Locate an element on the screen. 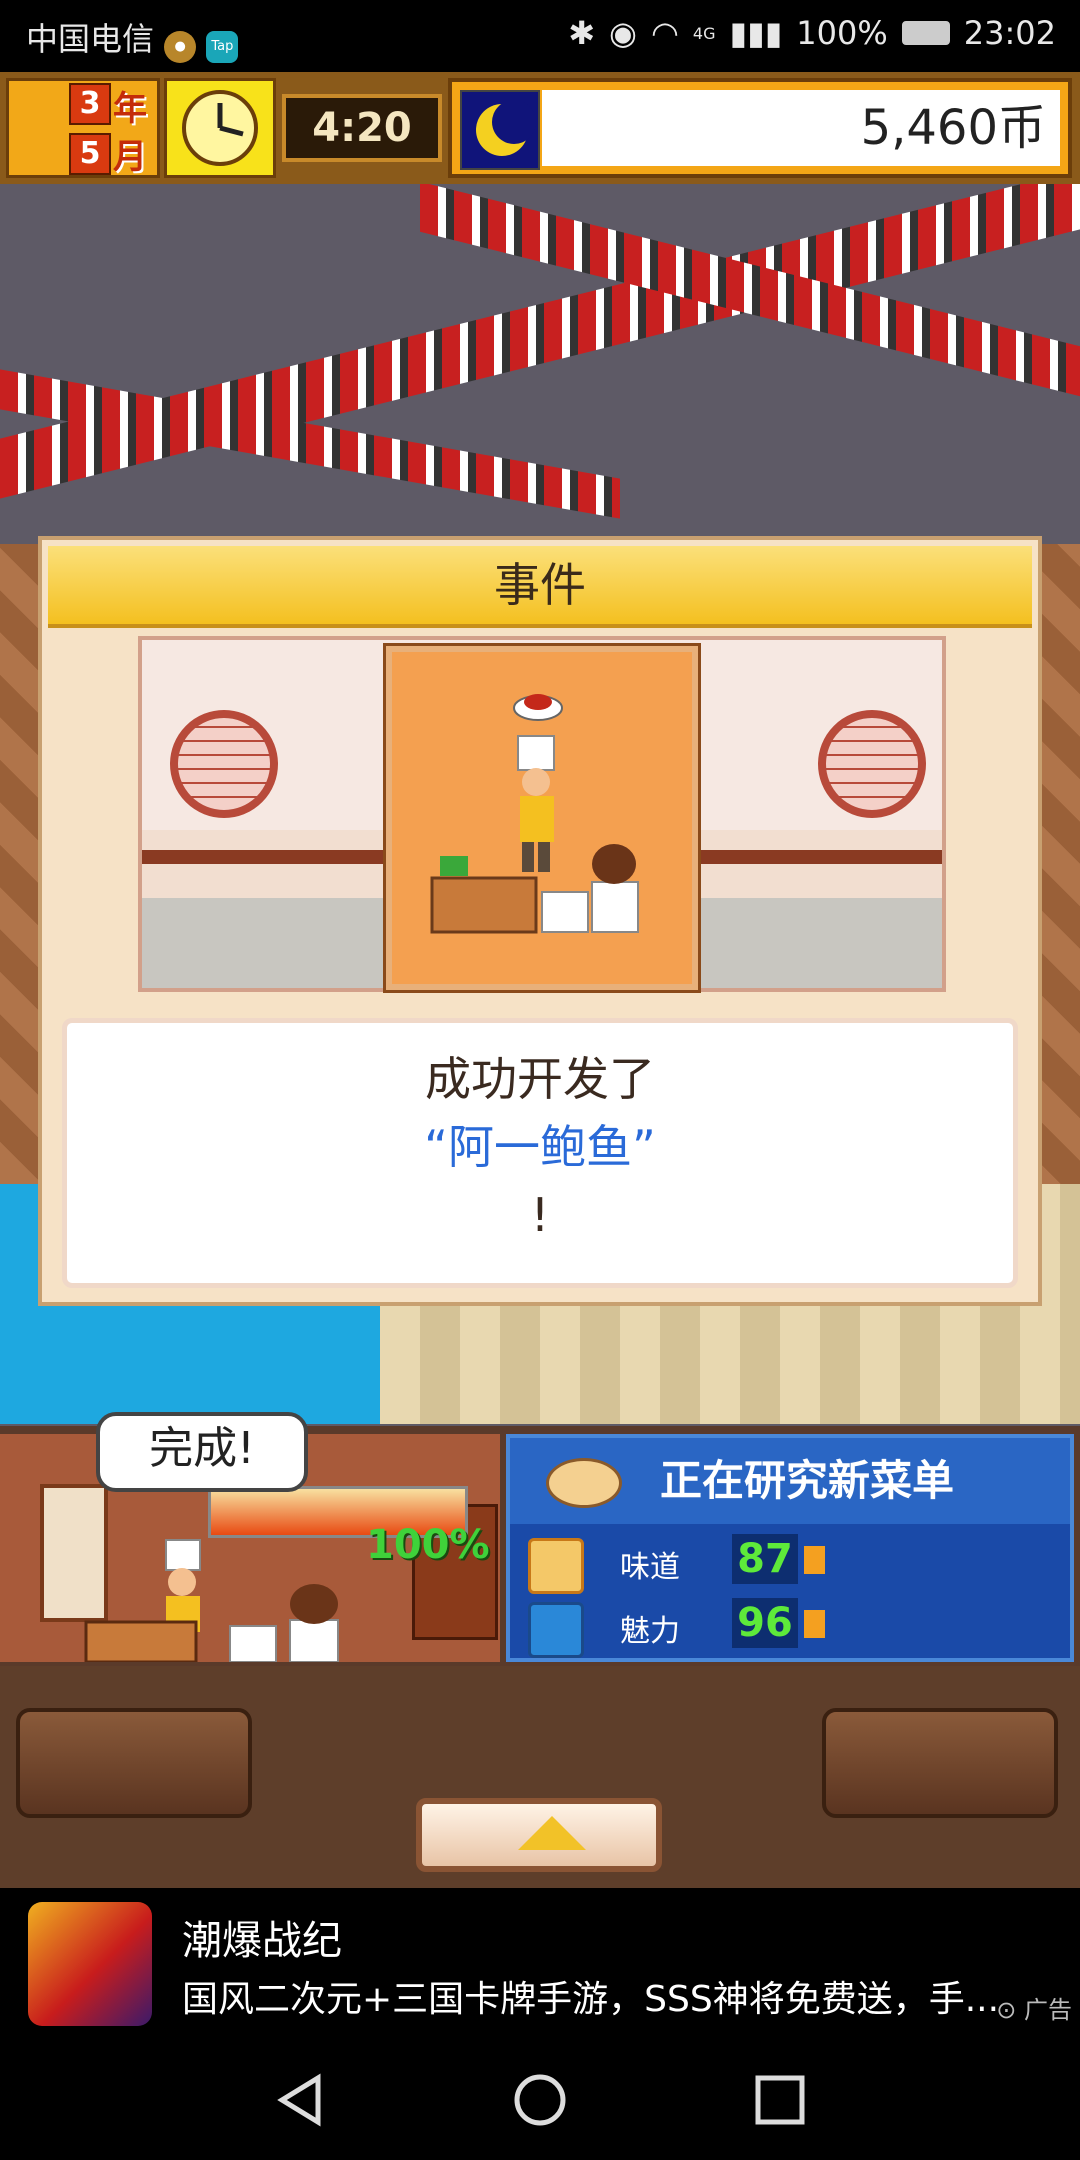 This screenshot has width=1080, height=2160. taste-icon is located at coordinates (556, 1566).